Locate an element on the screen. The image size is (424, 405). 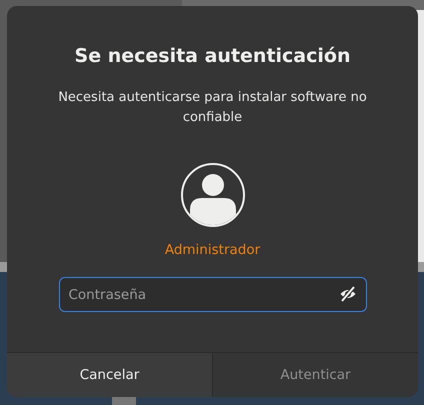
dialog-title: Se necesita autenticación is located at coordinates (212, 56).